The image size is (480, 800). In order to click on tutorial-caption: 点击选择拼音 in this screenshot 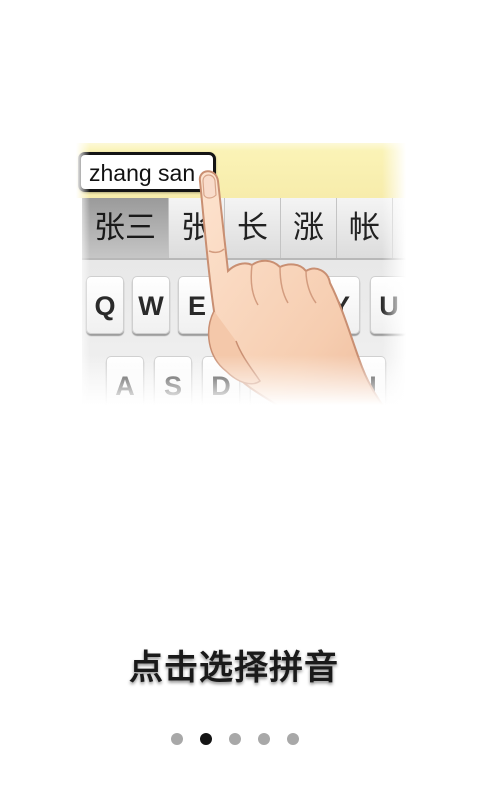, I will do `click(234, 668)`.